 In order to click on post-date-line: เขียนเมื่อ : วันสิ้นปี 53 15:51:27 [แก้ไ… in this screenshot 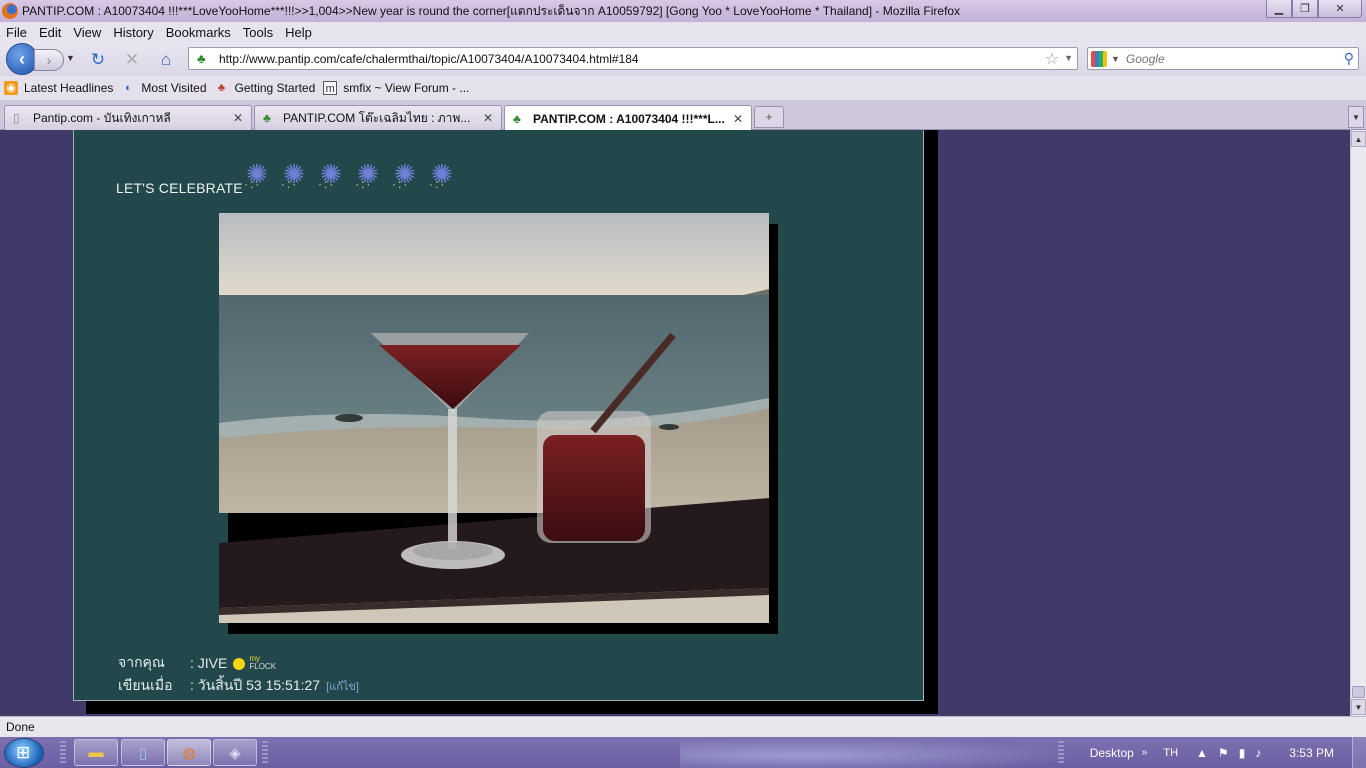, I will do `click(238, 686)`.